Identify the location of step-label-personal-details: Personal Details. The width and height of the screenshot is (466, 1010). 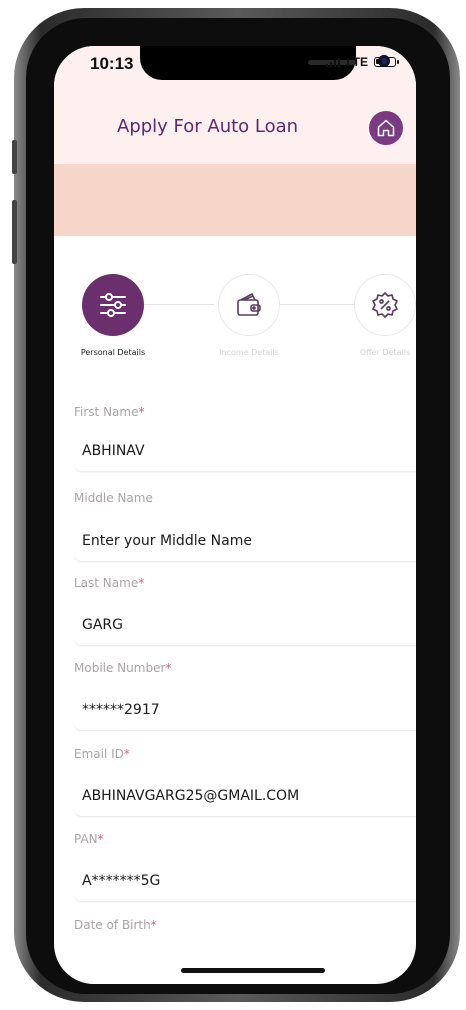
(113, 352).